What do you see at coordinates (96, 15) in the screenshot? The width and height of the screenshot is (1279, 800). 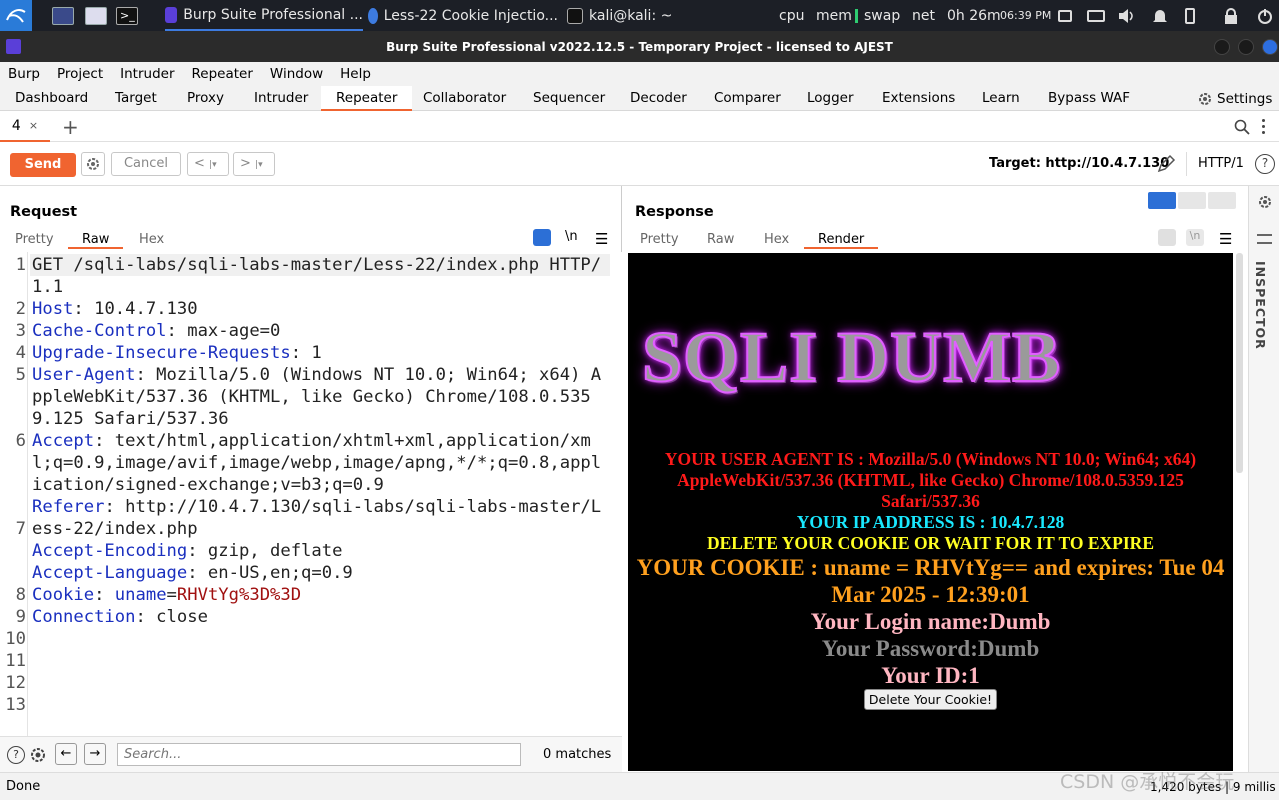 I see `files-icon` at bounding box center [96, 15].